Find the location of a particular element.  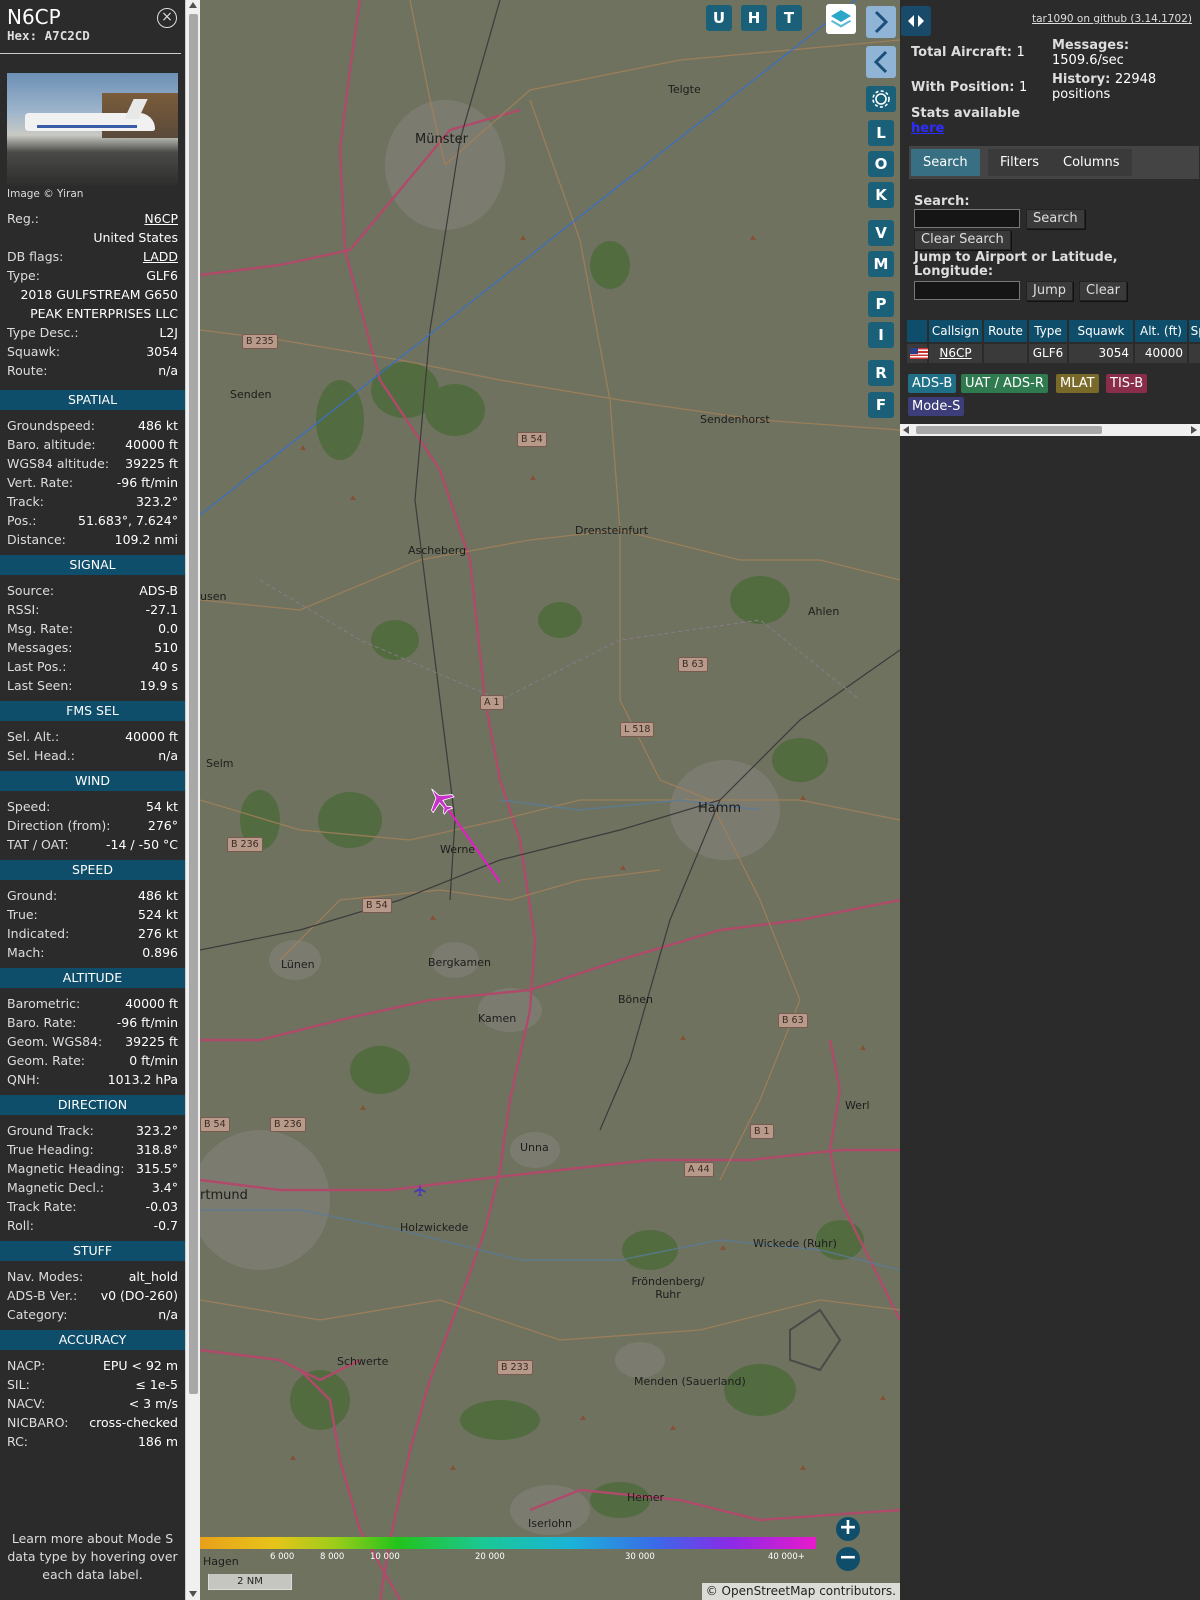

close-icon: × is located at coordinates (167, 18).